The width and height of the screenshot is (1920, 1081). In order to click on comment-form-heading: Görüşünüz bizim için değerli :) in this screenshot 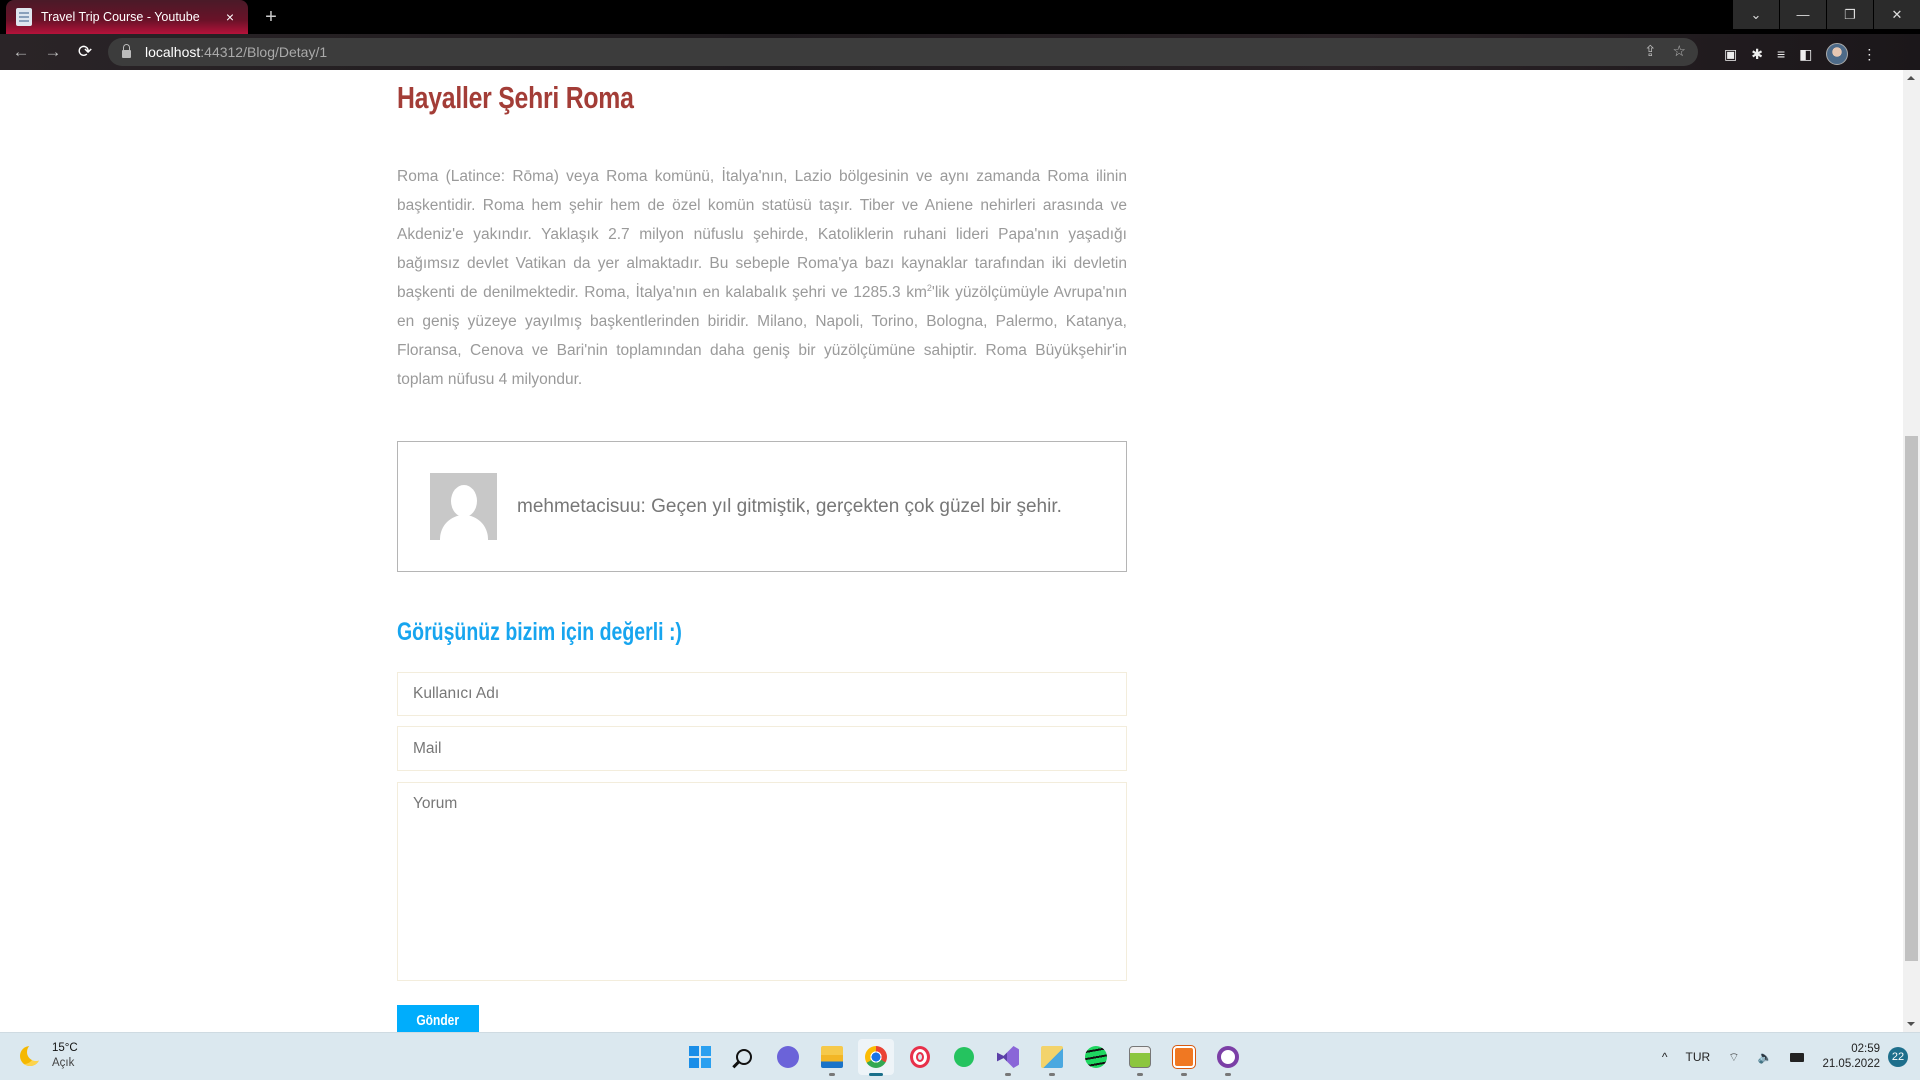, I will do `click(539, 632)`.